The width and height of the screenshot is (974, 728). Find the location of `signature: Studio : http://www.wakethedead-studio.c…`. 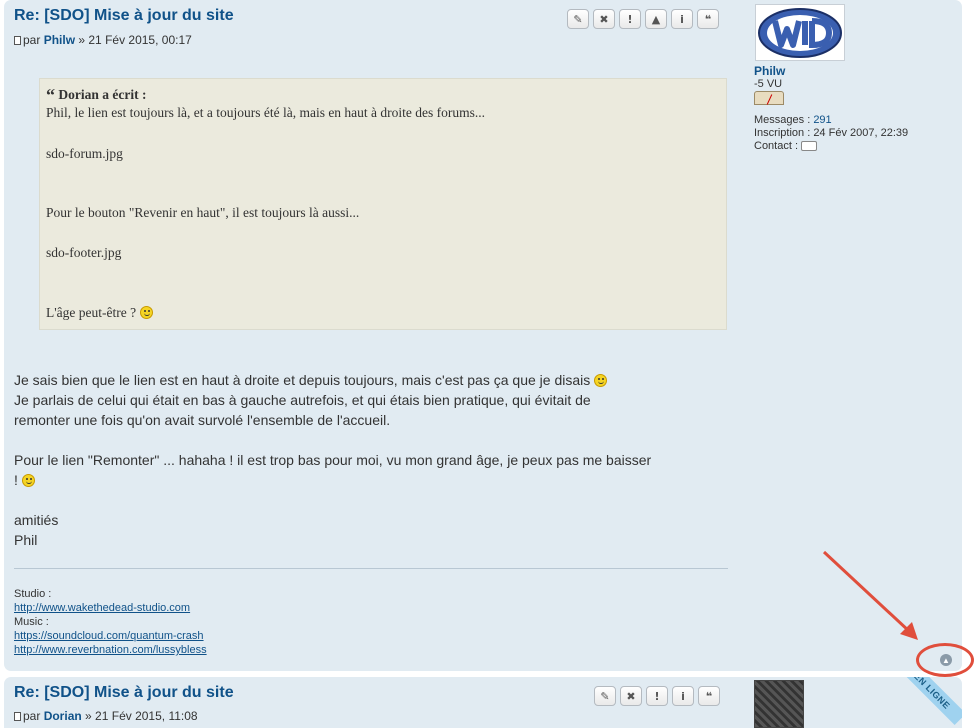

signature: Studio : http://www.wakethedead-studio.c… is located at coordinates (110, 622).